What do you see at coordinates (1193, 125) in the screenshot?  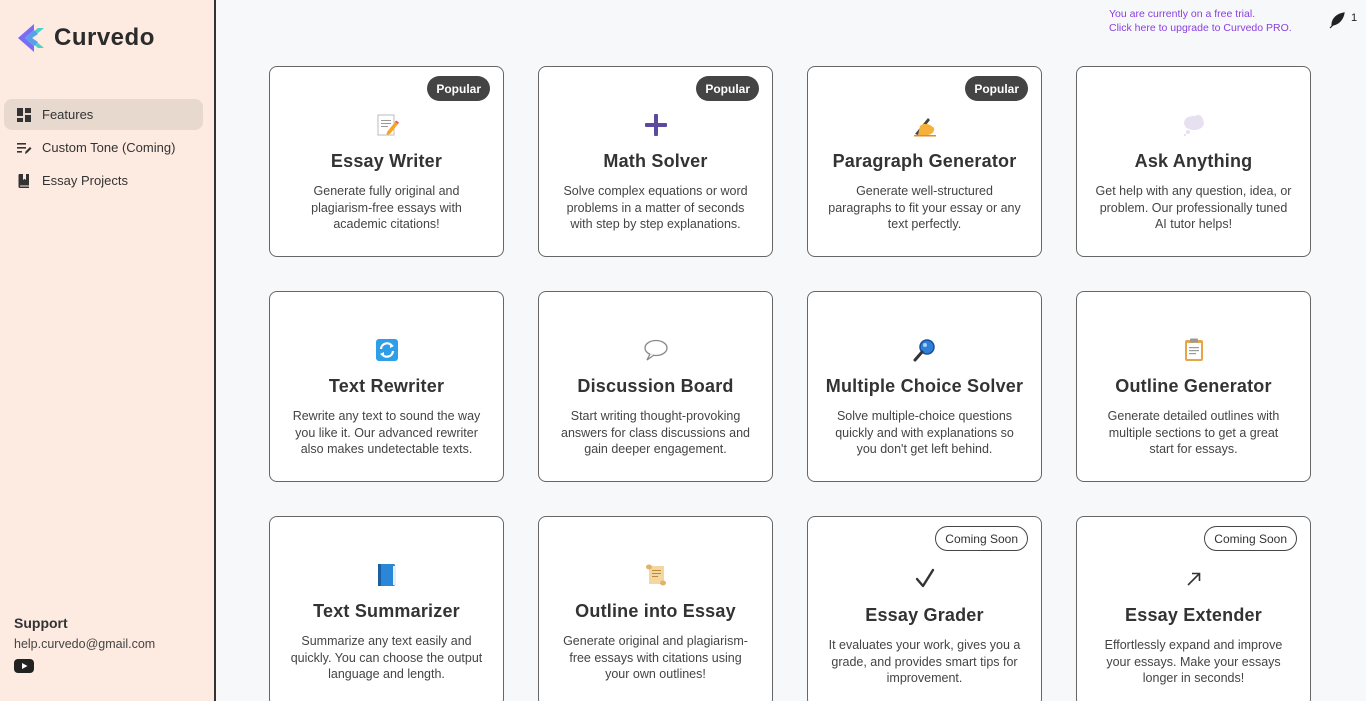 I see `thought-bubble-icon` at bounding box center [1193, 125].